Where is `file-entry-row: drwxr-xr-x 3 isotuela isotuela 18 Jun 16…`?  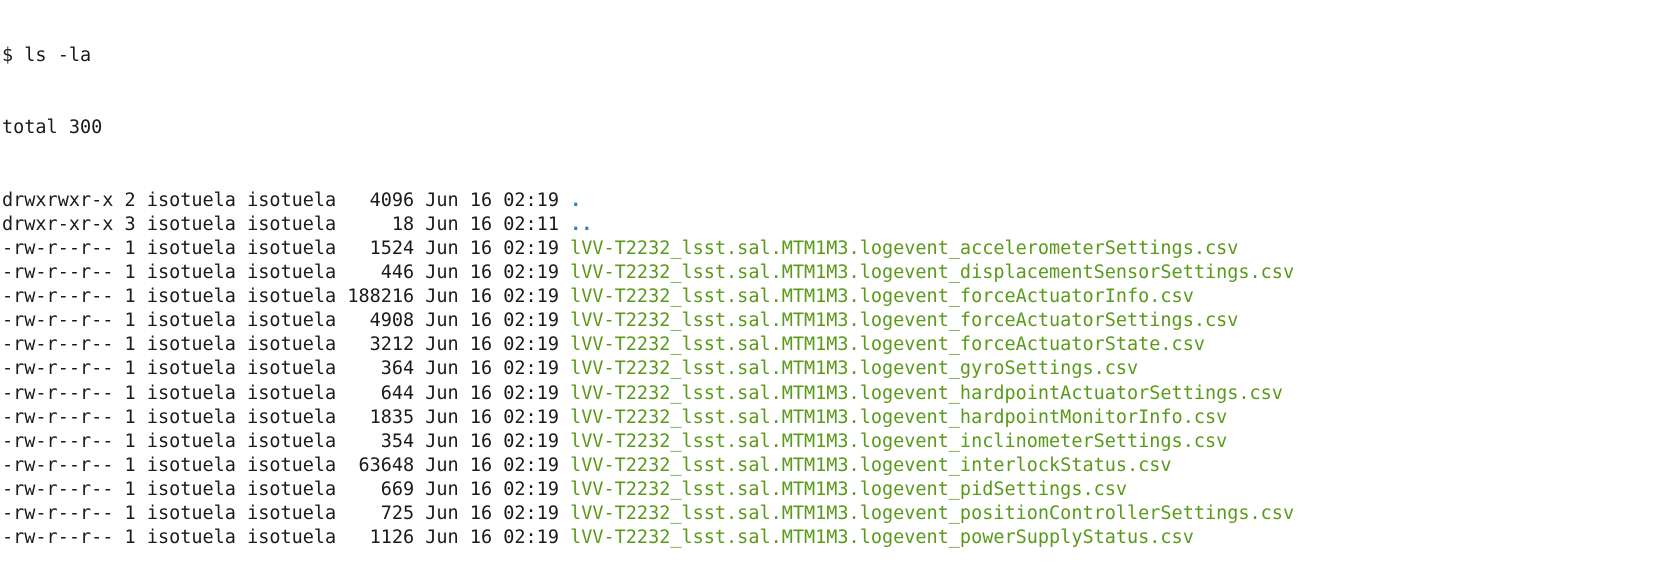 file-entry-row: drwxr-xr-x 3 isotuela isotuela 18 Jun 16… is located at coordinates (648, 225).